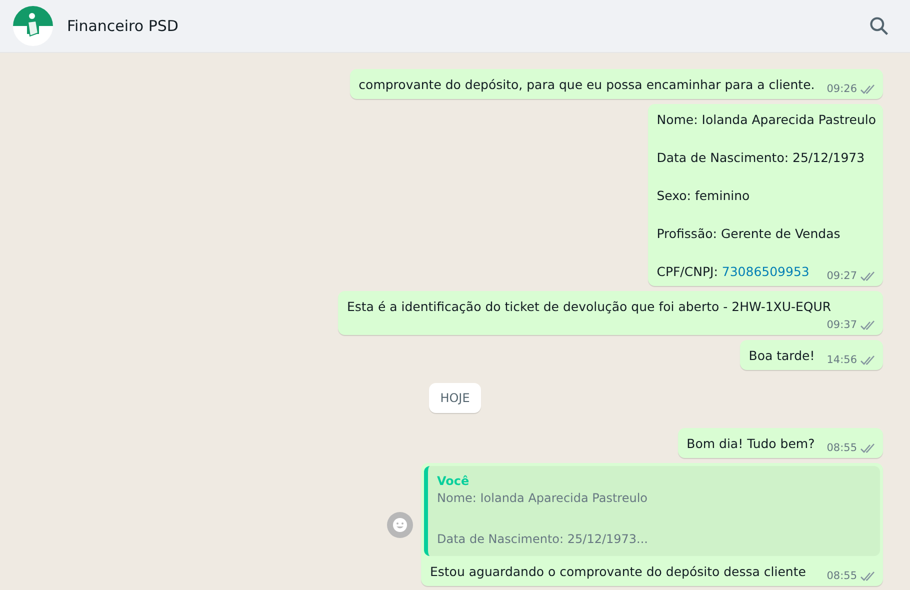 The height and width of the screenshot is (590, 910). Describe the element at coordinates (761, 158) in the screenshot. I see `message-text: Data de Nascimento: 25/12/1973` at that location.